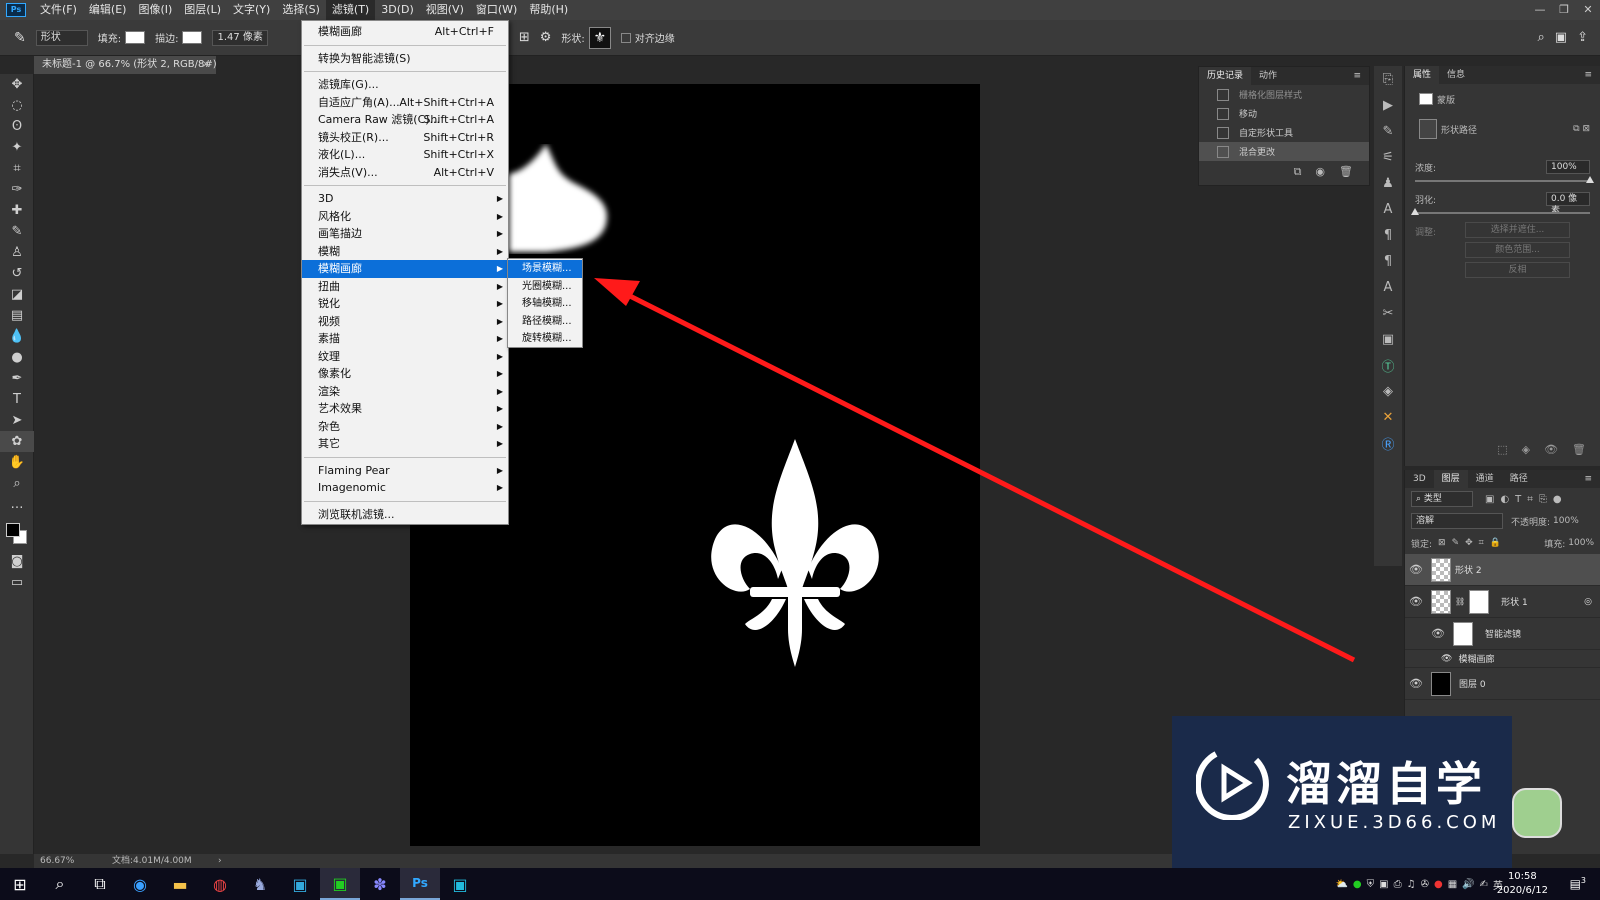  I want to click on adjustments-icon: ⚟, so click(1388, 157).